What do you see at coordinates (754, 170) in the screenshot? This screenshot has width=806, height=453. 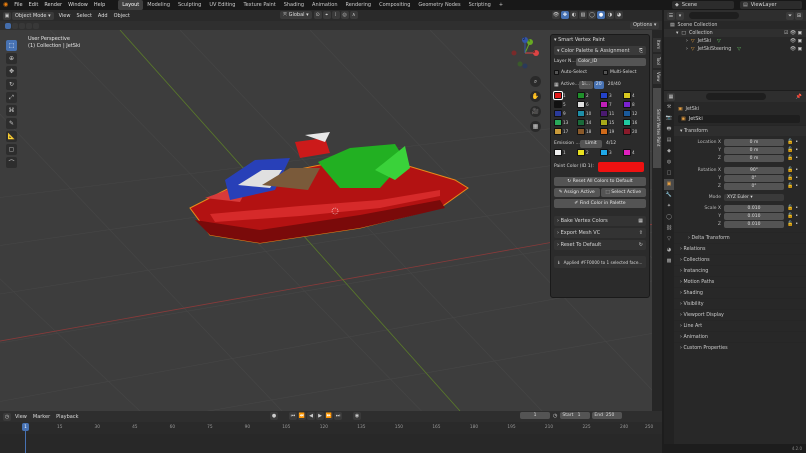 I see `rotation-x-field: 90°` at bounding box center [754, 170].